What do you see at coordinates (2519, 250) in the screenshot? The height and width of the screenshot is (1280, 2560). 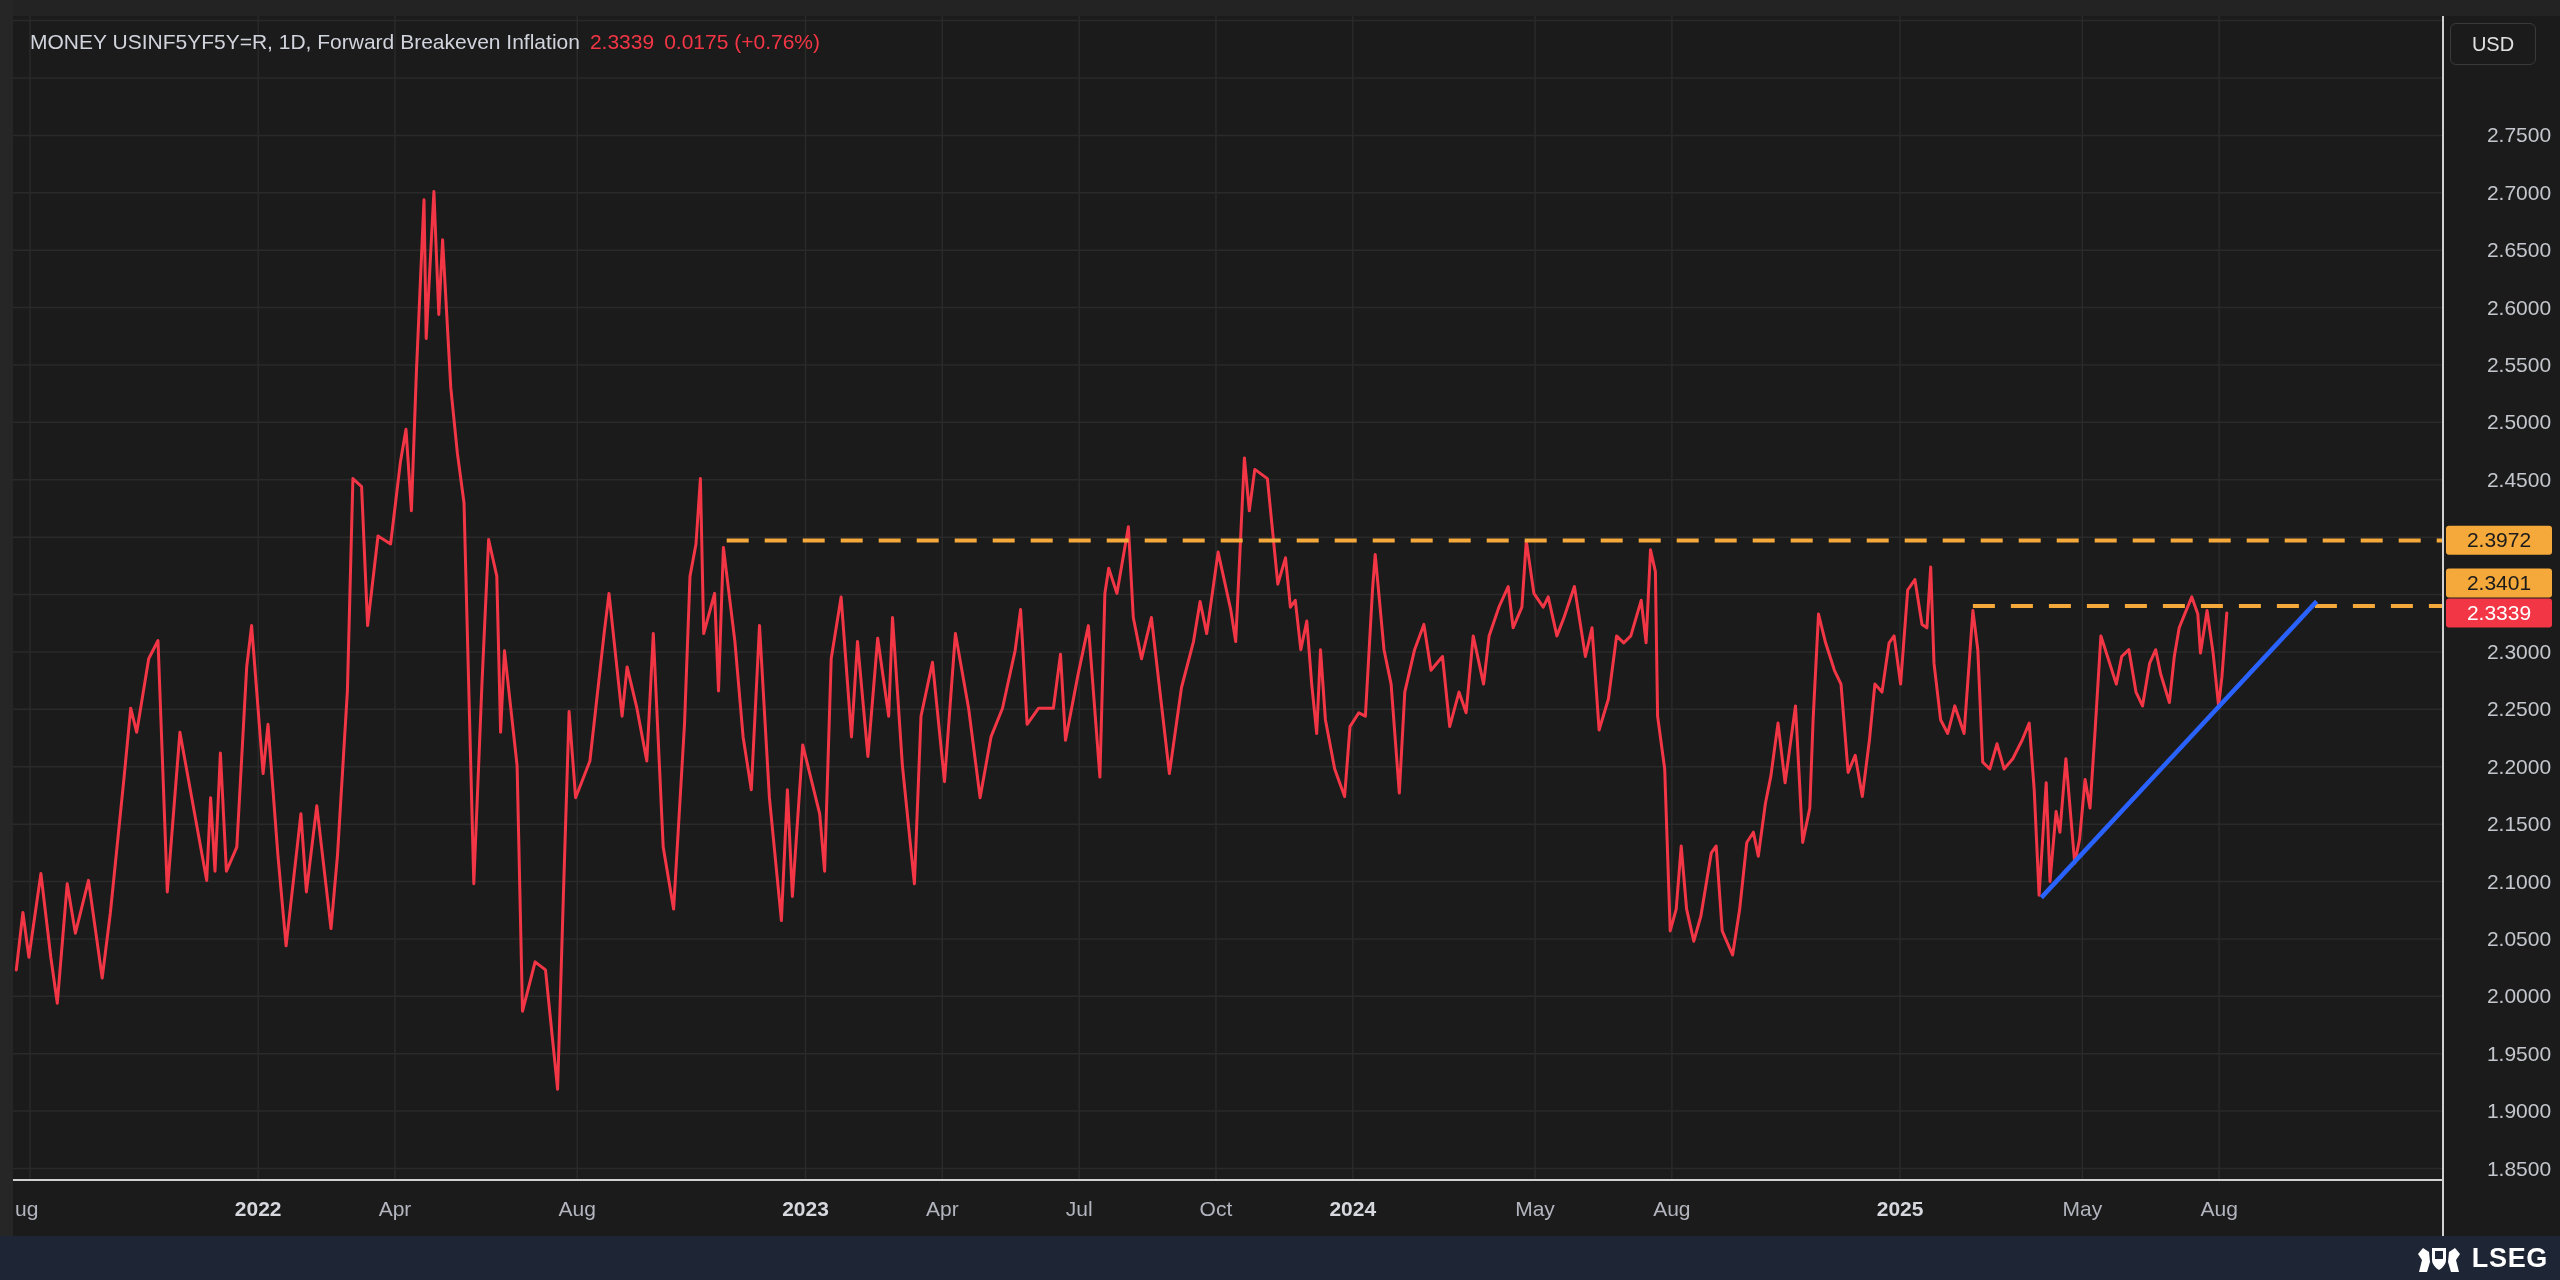 I see `axis-label: 2.6500` at bounding box center [2519, 250].